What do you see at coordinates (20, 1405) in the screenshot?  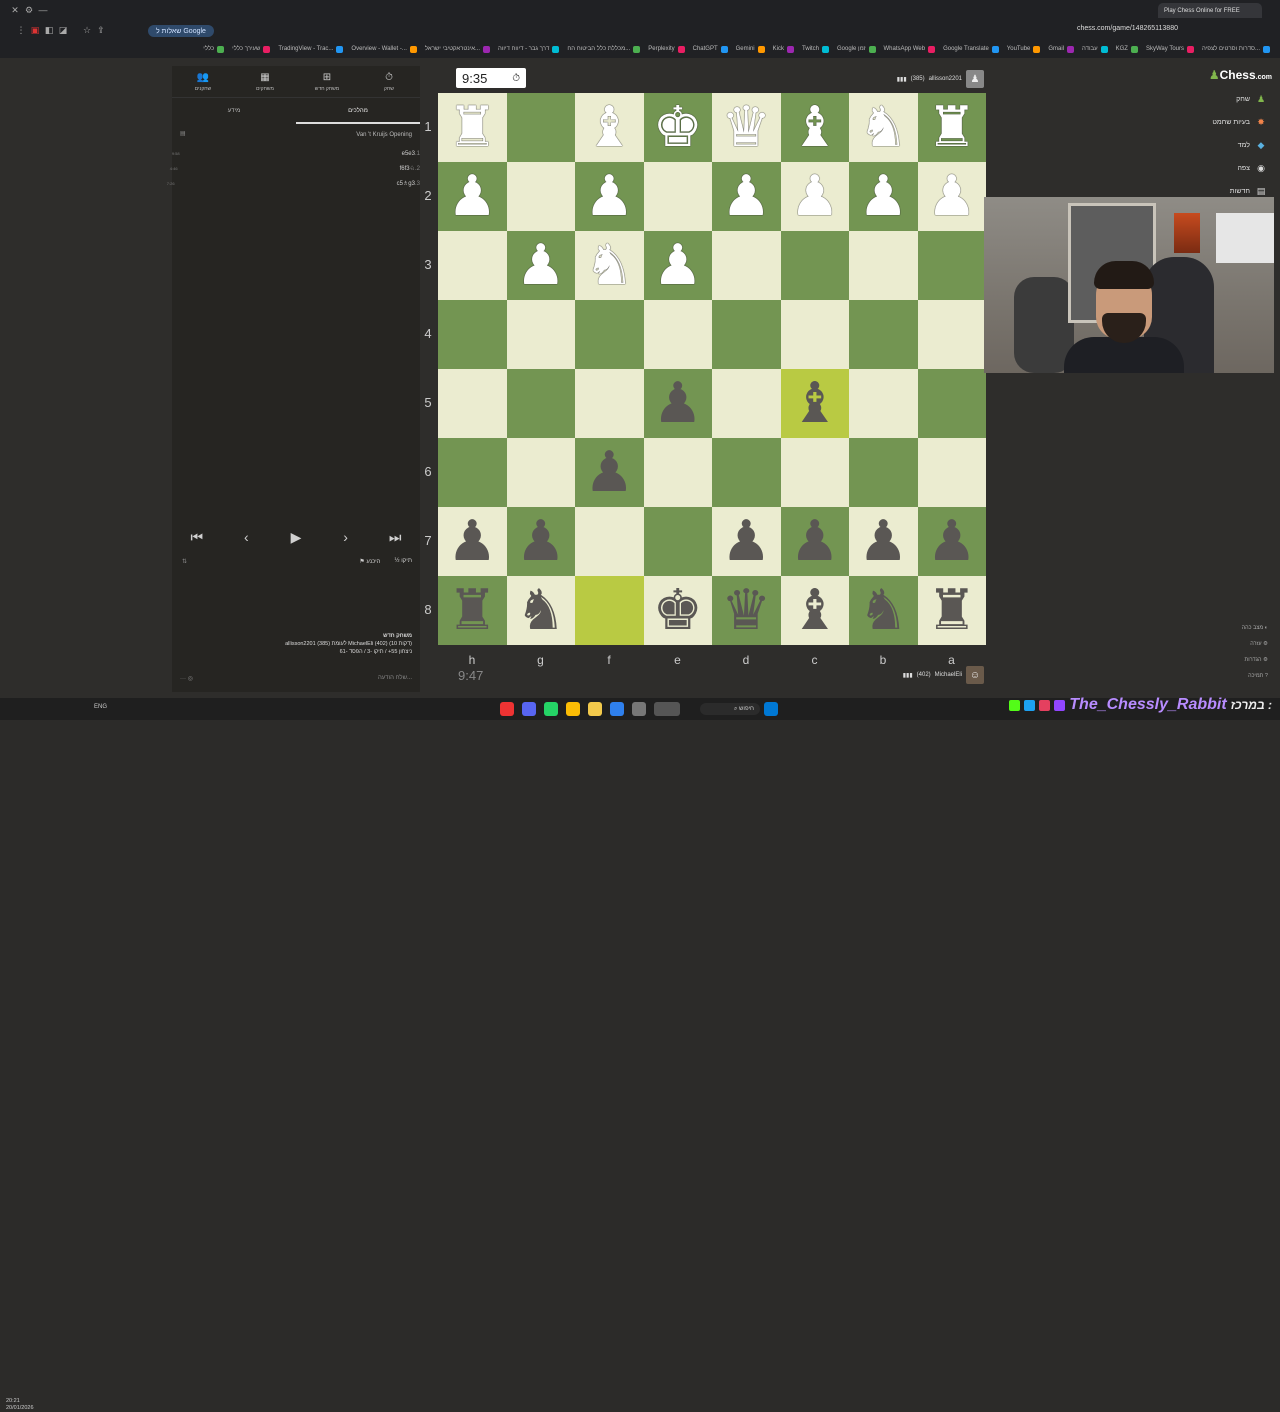 I see `system-clock: 20:21 20/01/2026` at bounding box center [20, 1405].